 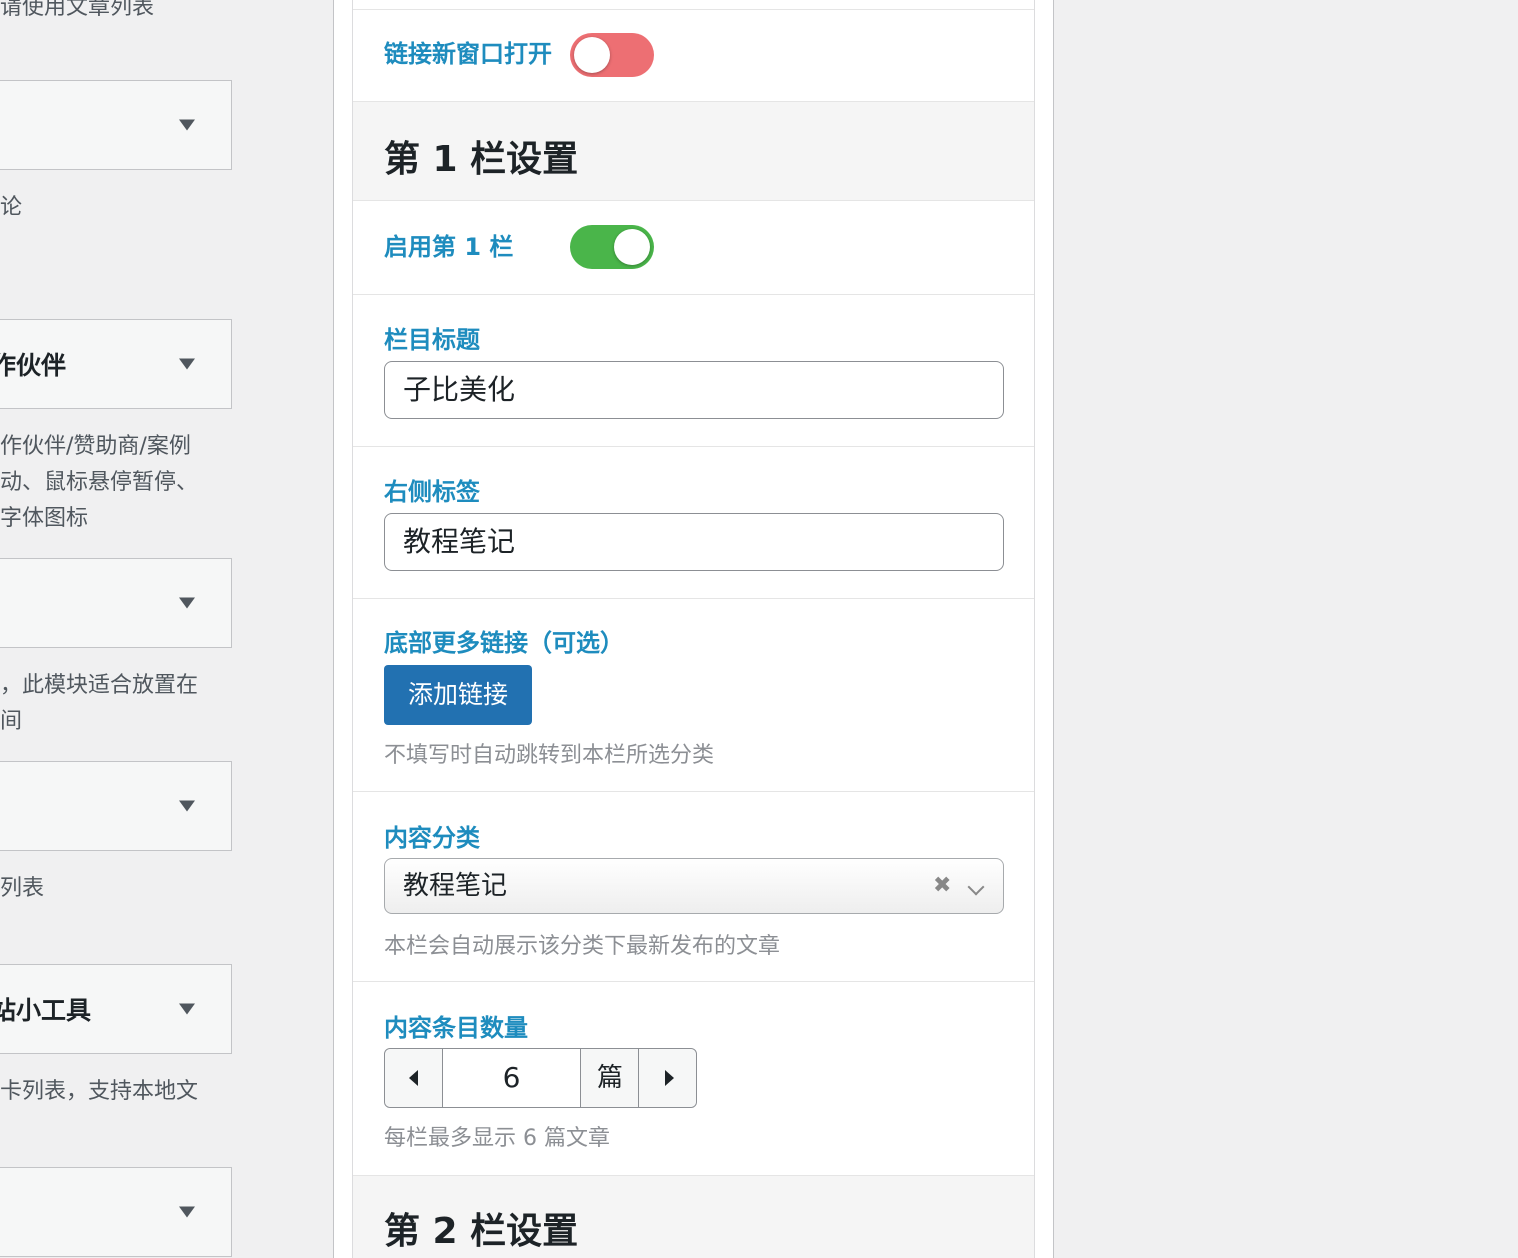 What do you see at coordinates (549, 755) in the screenshot?
I see `more-link-hint: 不填写时自动跳转到本栏所选分类` at bounding box center [549, 755].